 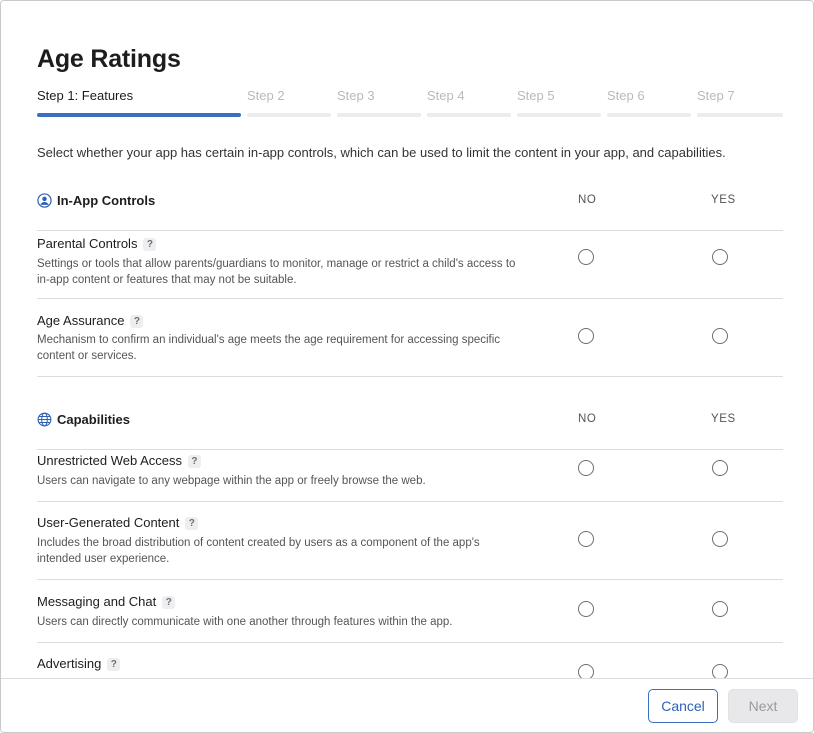 I want to click on step-label: Step 6, so click(x=626, y=95).